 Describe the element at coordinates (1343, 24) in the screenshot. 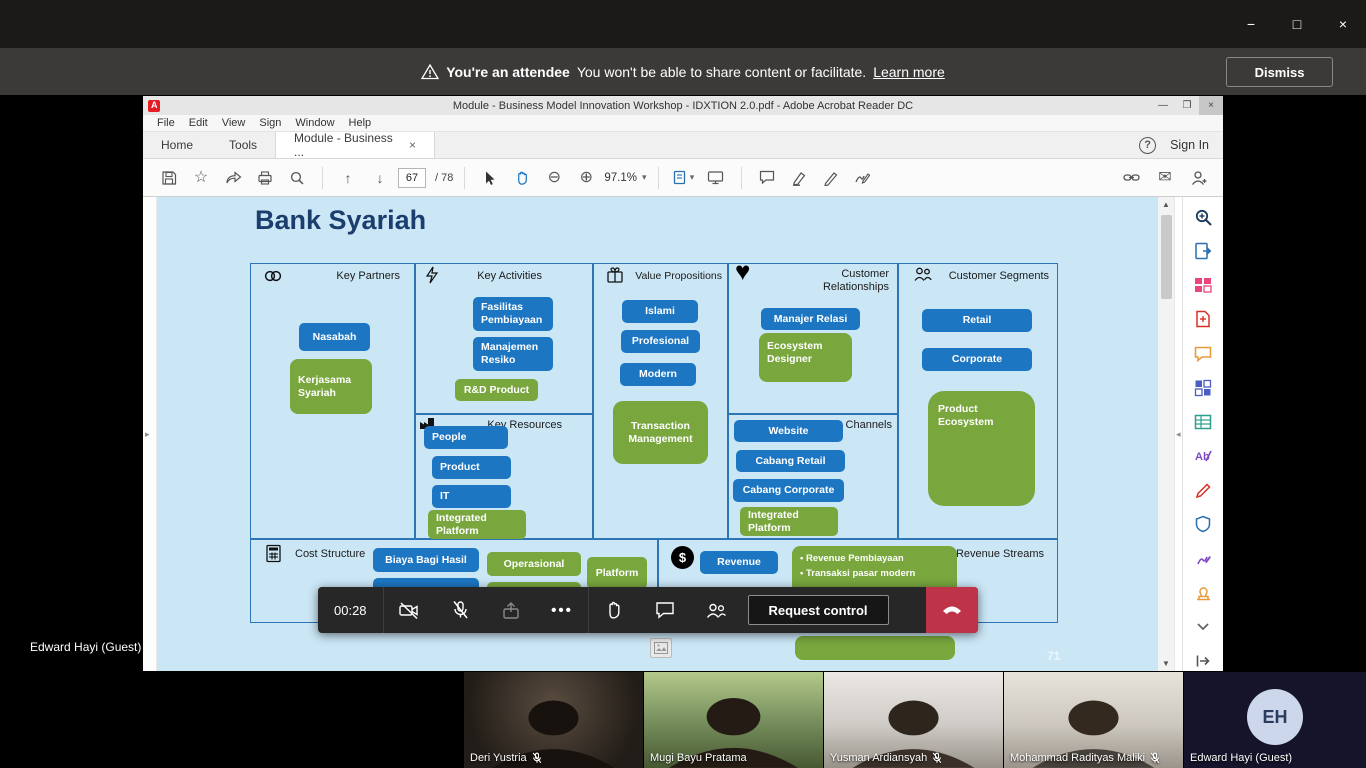

I see `window-close-button: ×` at that location.